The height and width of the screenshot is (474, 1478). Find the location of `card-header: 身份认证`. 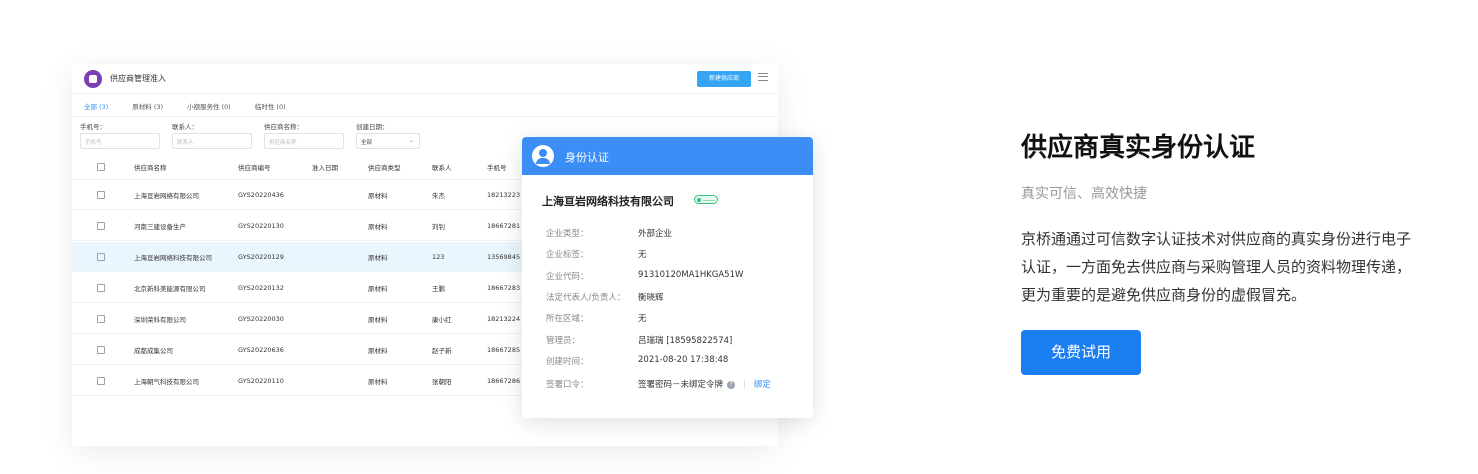

card-header: 身份认证 is located at coordinates (667, 156).